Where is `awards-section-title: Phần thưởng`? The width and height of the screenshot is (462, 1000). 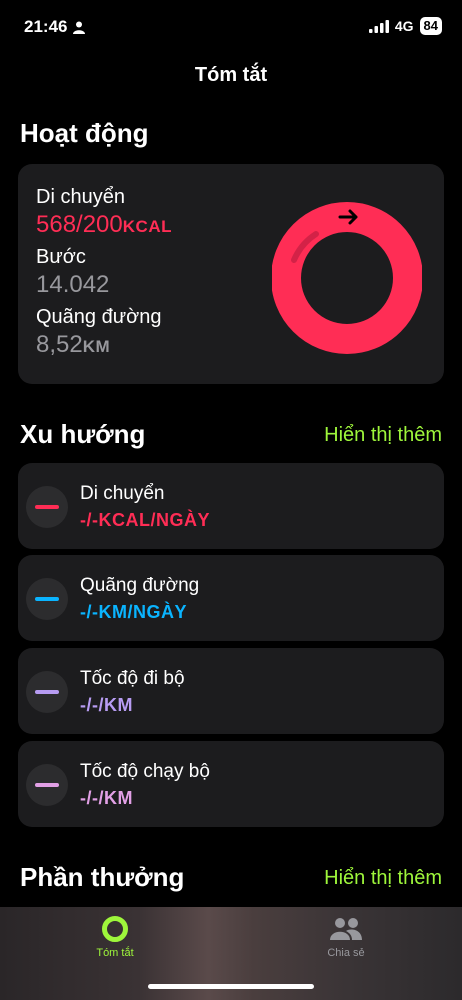
awards-section-title: Phần thưởng is located at coordinates (102, 877).